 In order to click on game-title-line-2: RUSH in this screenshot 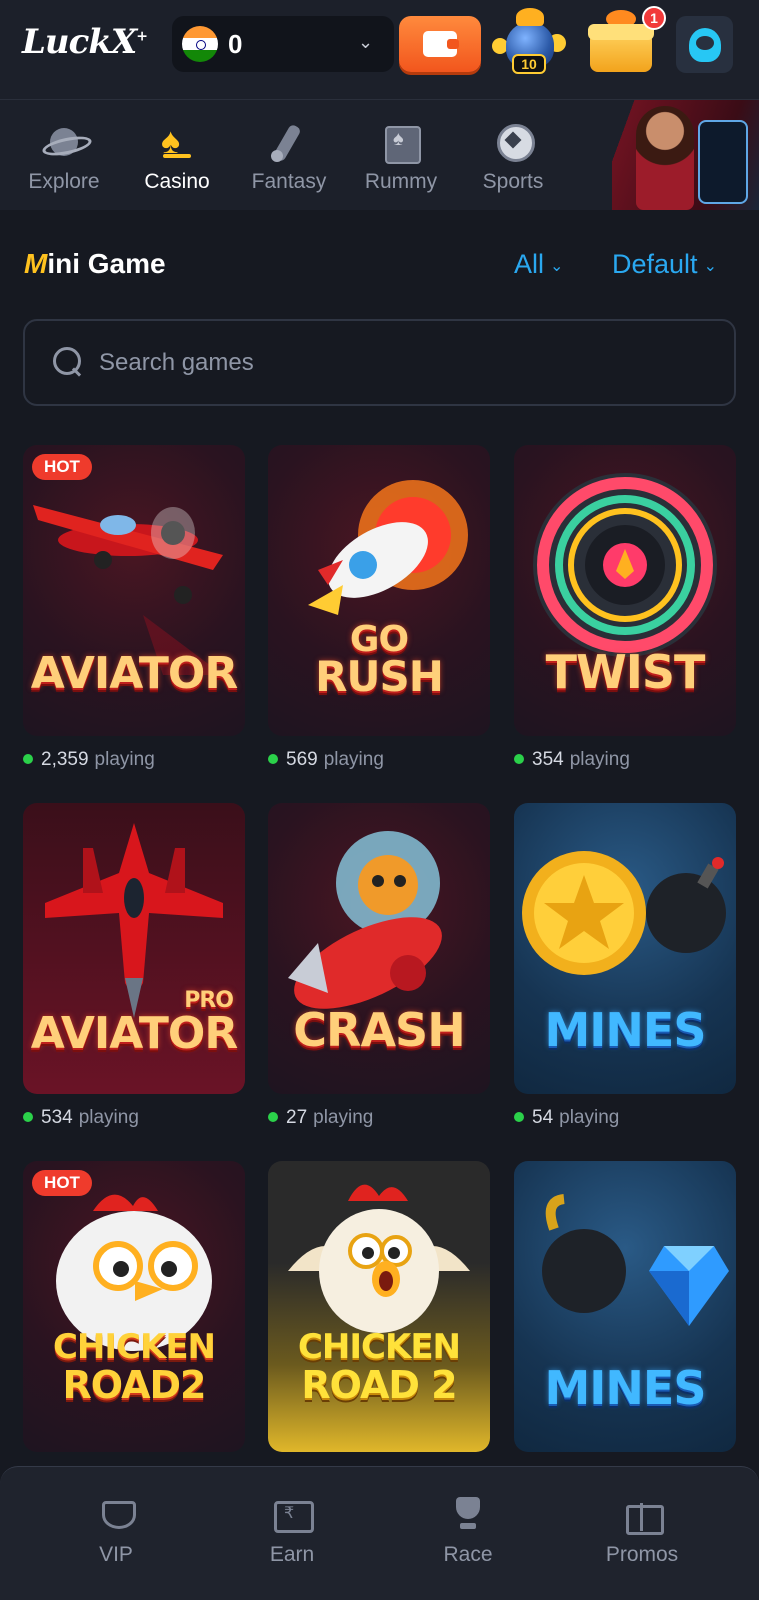, I will do `click(379, 676)`.